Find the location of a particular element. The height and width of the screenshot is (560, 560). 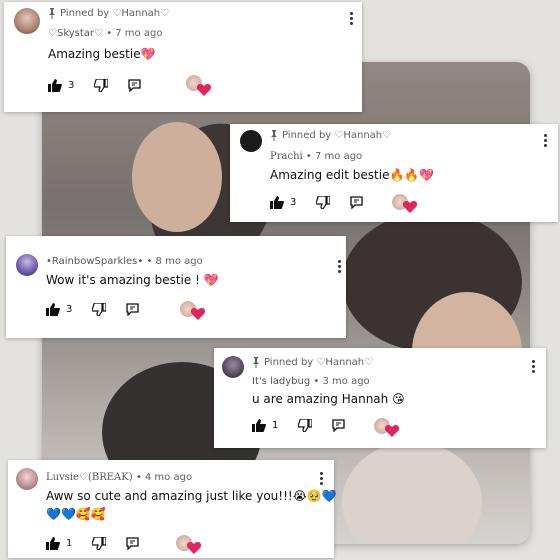

comment-author: It's ladybug is located at coordinates (281, 381).